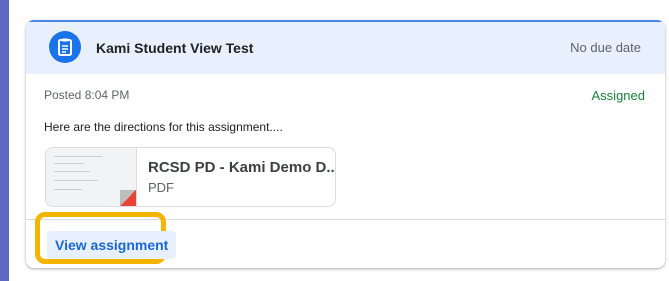 This screenshot has width=669, height=281. I want to click on view-assignment-button: View assignment, so click(112, 245).